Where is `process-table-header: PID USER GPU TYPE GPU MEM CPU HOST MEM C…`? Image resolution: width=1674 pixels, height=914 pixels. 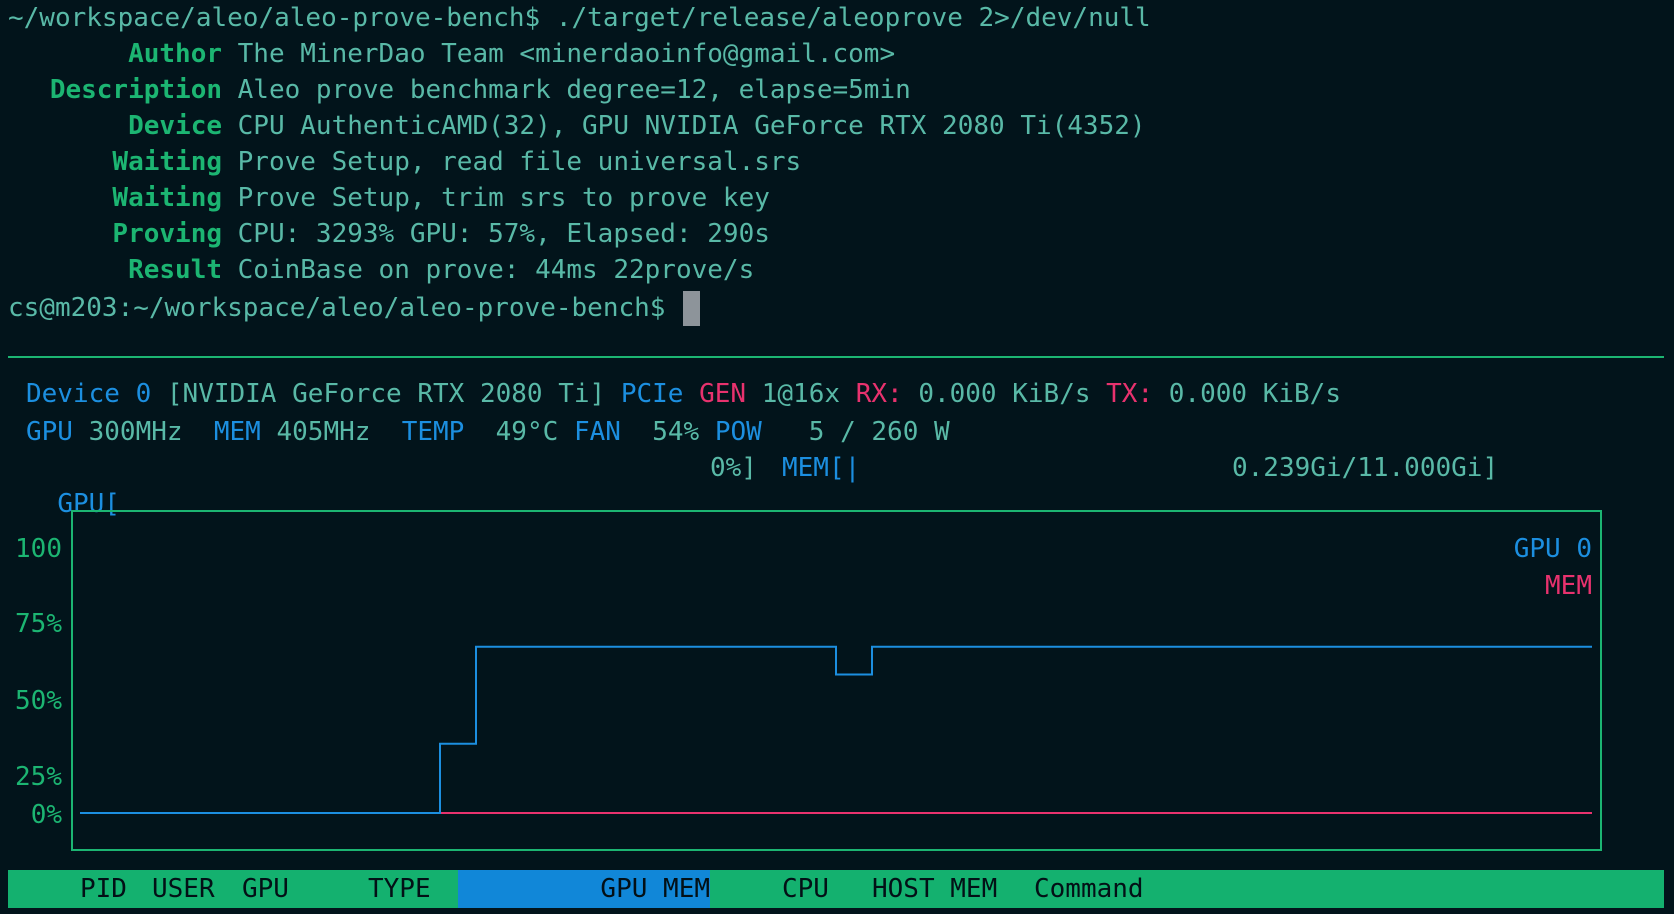
process-table-header: PID USER GPU TYPE GPU MEM CPU HOST MEM C… is located at coordinates (836, 889).